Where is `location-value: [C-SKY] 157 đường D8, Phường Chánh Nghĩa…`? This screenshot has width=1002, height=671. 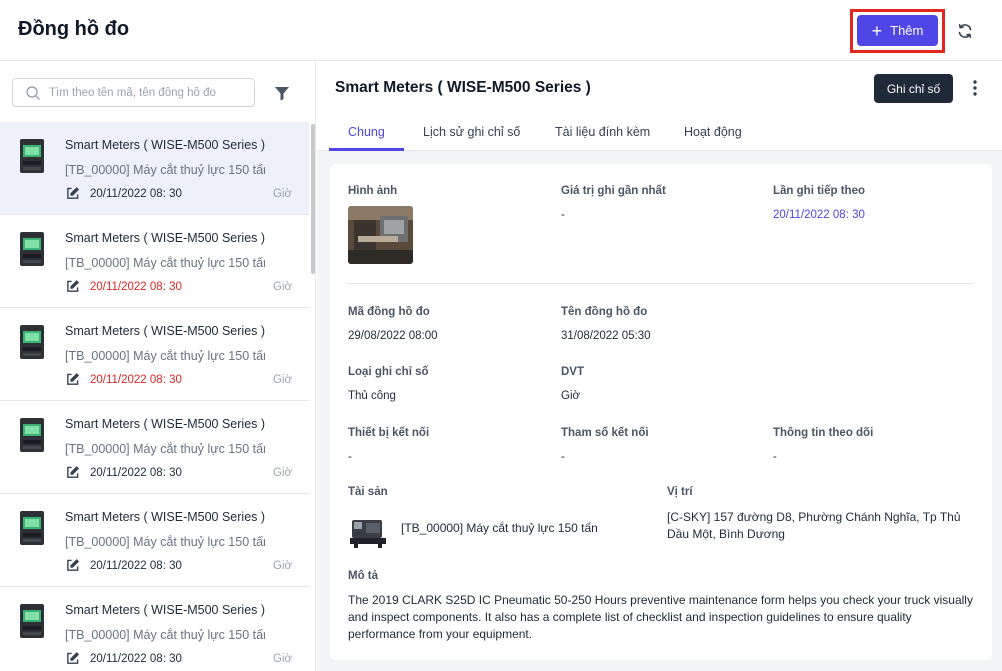
location-value: [C-SKY] 157 đường D8, Phường Chánh Nghĩa… is located at coordinates (814, 525).